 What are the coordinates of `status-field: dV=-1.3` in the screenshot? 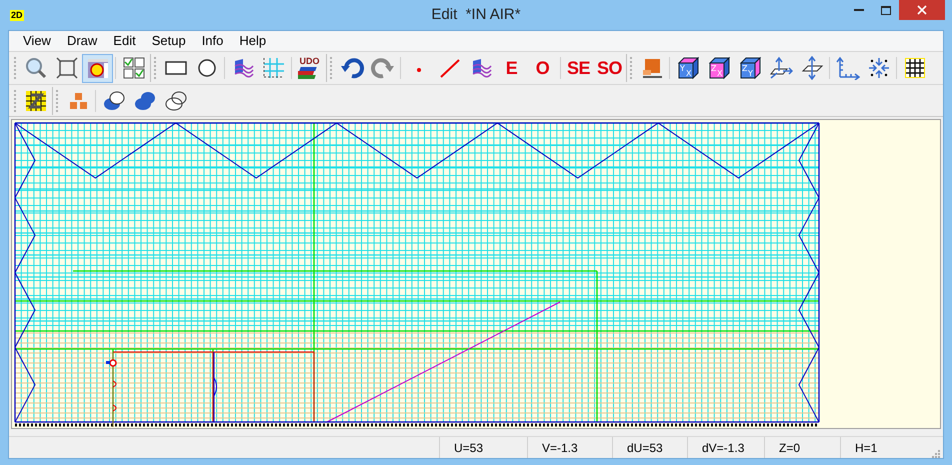 It's located at (725, 447).